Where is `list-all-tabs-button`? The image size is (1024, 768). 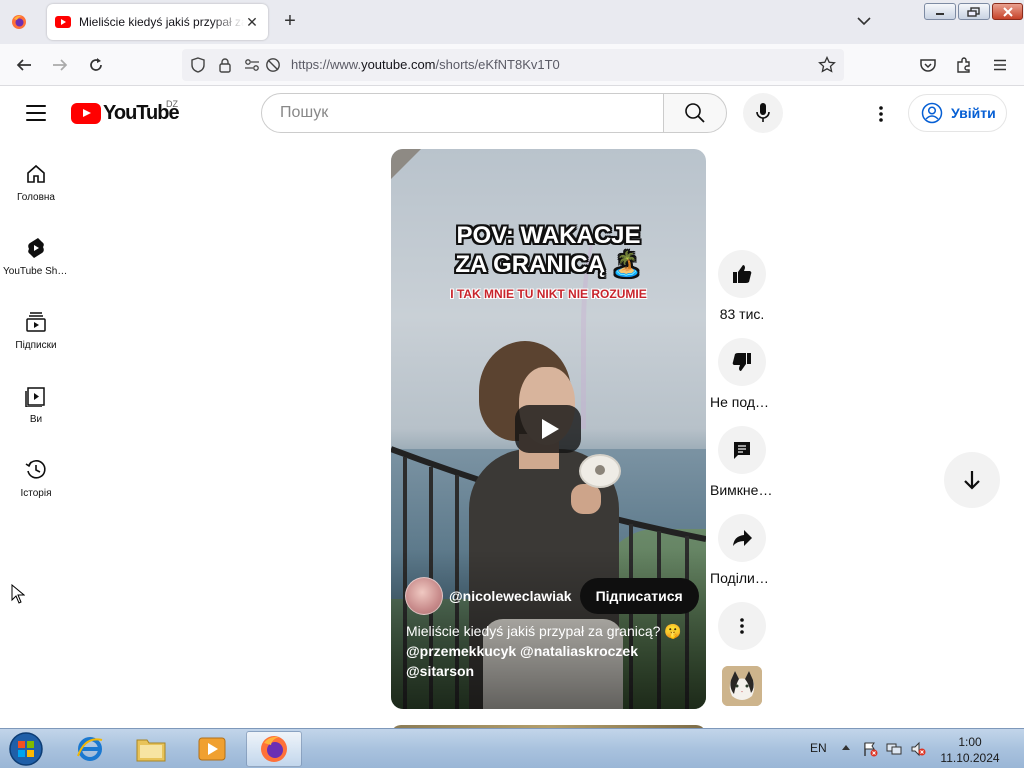 list-all-tabs-button is located at coordinates (864, 21).